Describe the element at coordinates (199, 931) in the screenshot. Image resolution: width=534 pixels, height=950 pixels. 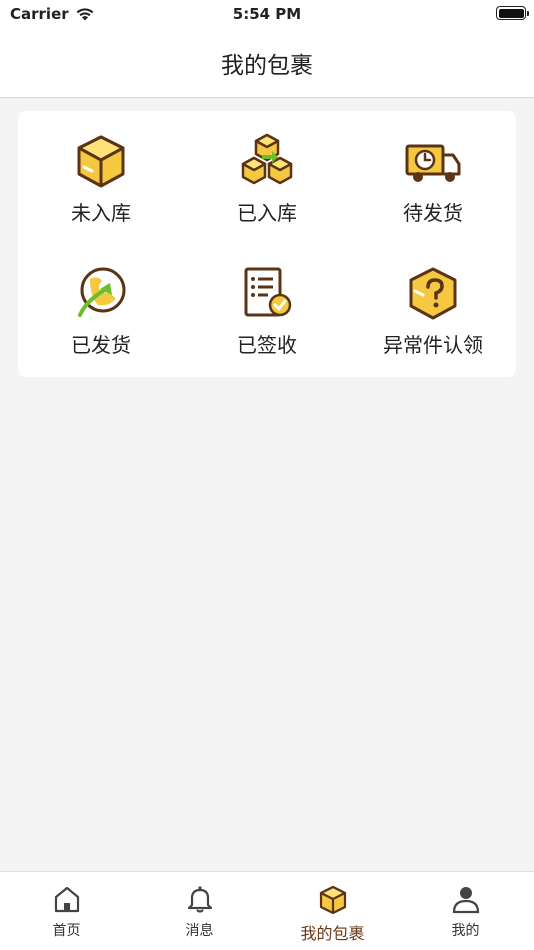
I see `tab-label: 消息` at that location.